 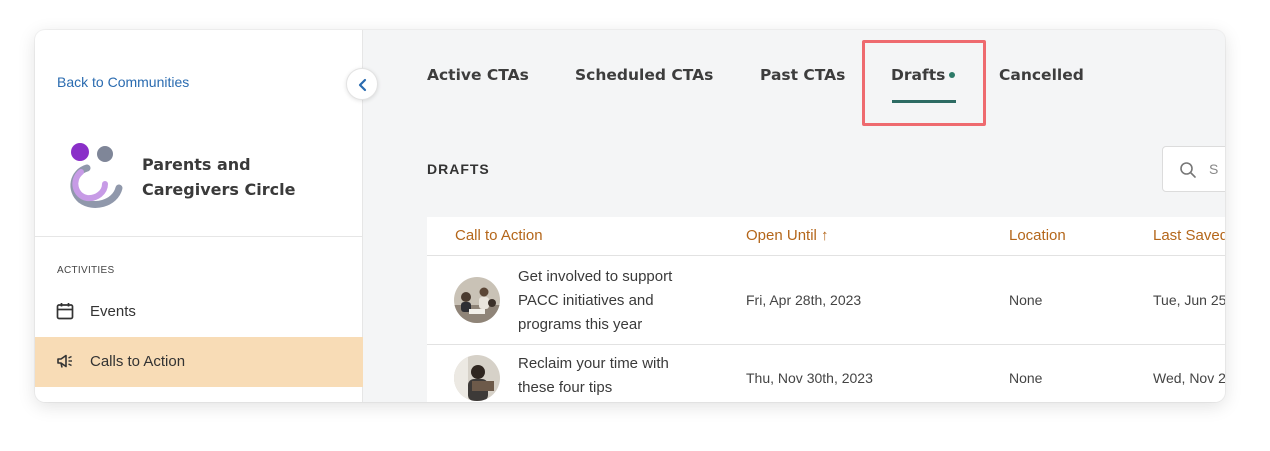 What do you see at coordinates (1188, 170) in the screenshot?
I see `search-icon` at bounding box center [1188, 170].